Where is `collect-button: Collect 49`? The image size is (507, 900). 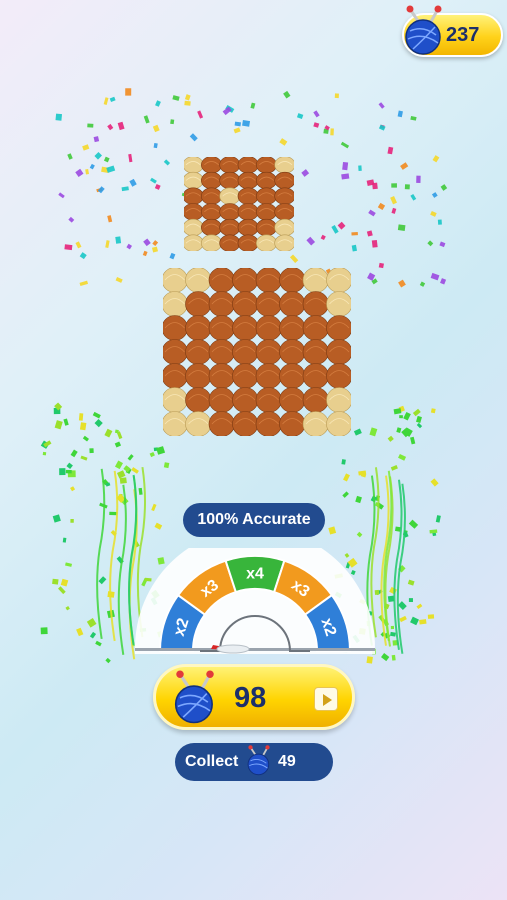 collect-button: Collect 49 is located at coordinates (254, 762).